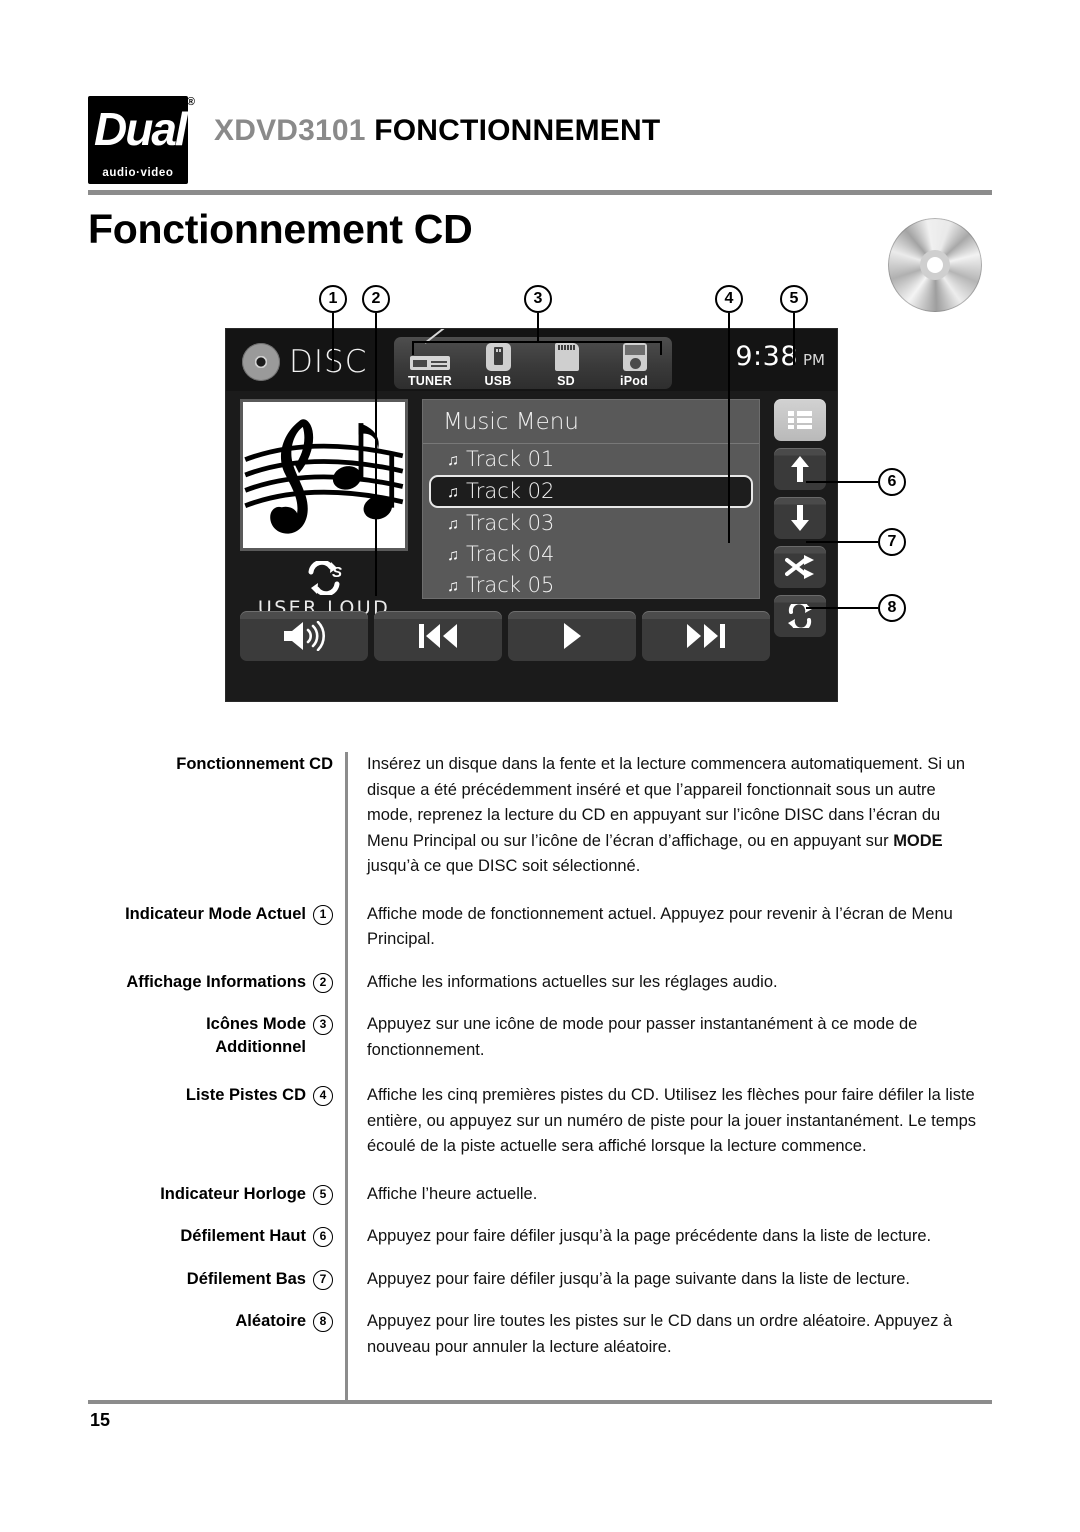 The image size is (1080, 1532). Describe the element at coordinates (323, 1194) in the screenshot. I see `term-callout-number: 5` at that location.